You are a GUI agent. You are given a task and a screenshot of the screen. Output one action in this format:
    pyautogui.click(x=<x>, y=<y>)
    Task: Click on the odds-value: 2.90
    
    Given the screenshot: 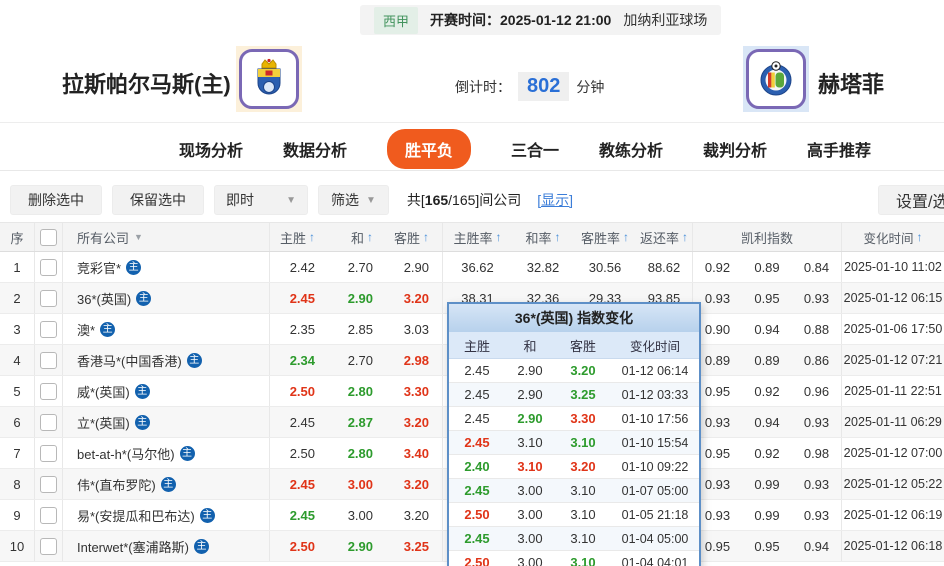 What is the action you would take?
    pyautogui.click(x=530, y=418)
    